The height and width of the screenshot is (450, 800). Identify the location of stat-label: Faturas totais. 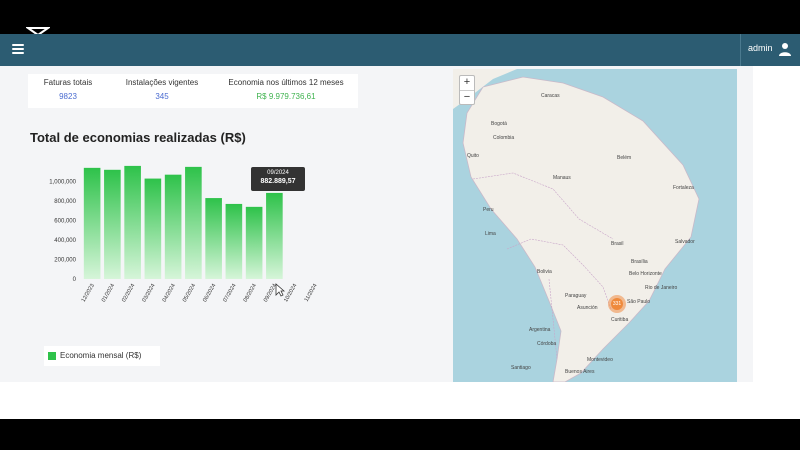
(68, 82).